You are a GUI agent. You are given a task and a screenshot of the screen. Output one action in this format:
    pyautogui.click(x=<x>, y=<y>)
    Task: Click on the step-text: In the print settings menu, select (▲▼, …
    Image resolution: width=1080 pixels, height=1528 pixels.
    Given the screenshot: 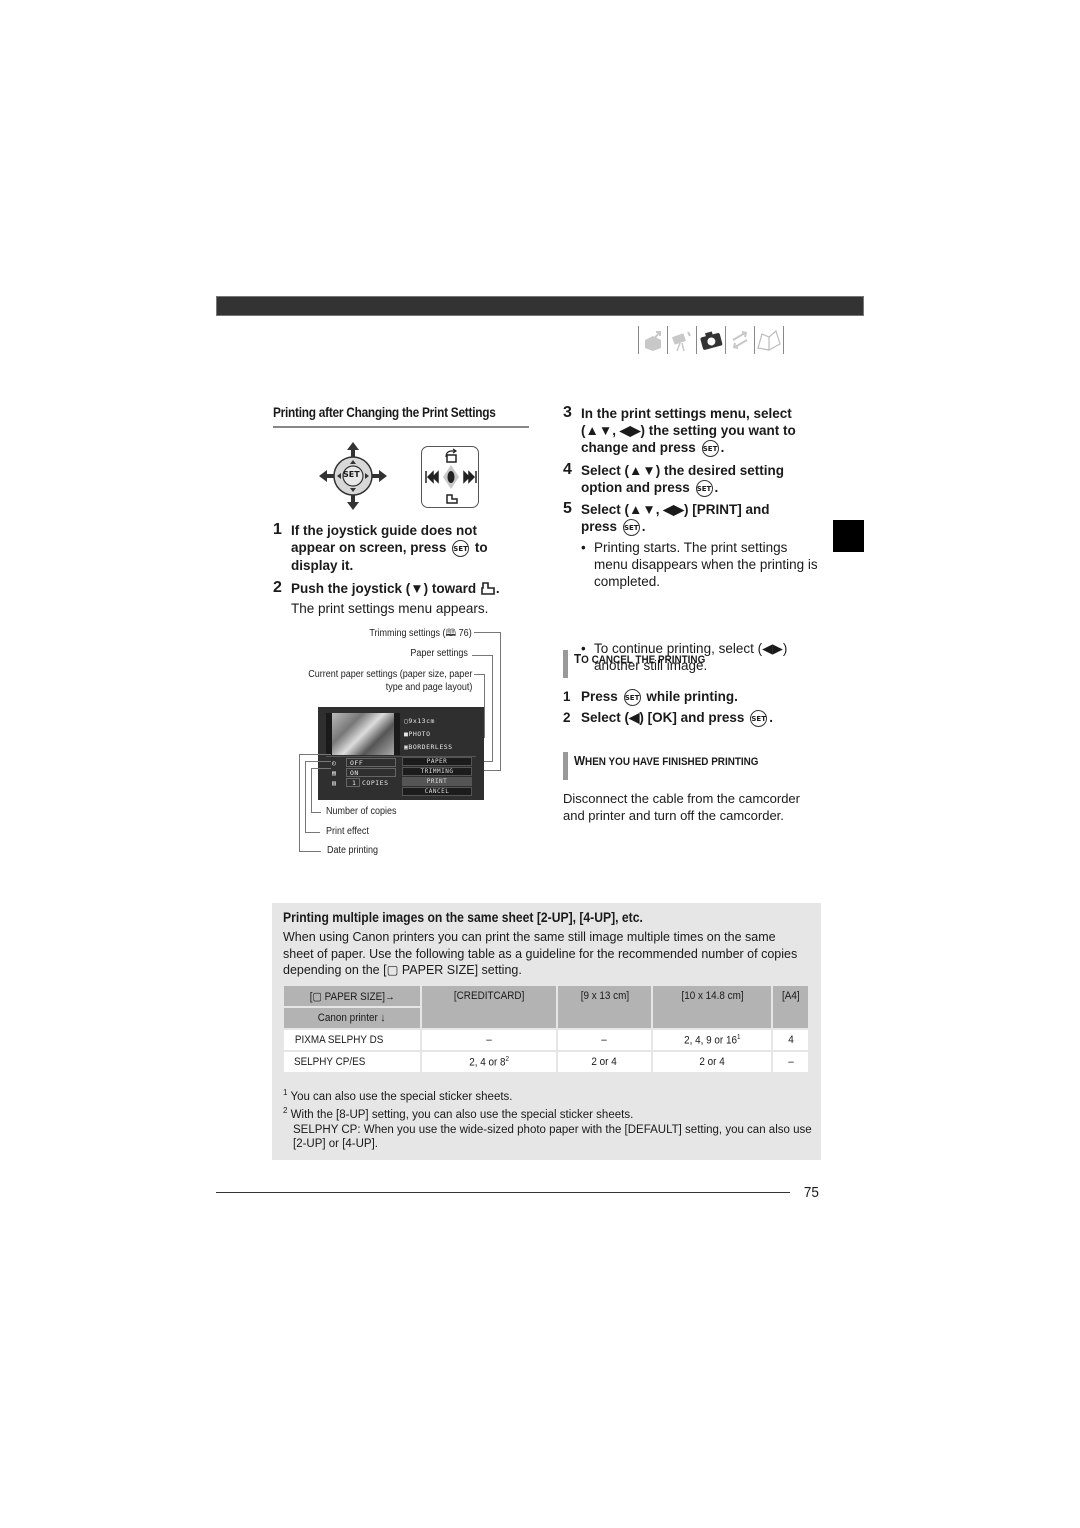 What is the action you would take?
    pyautogui.click(x=688, y=430)
    